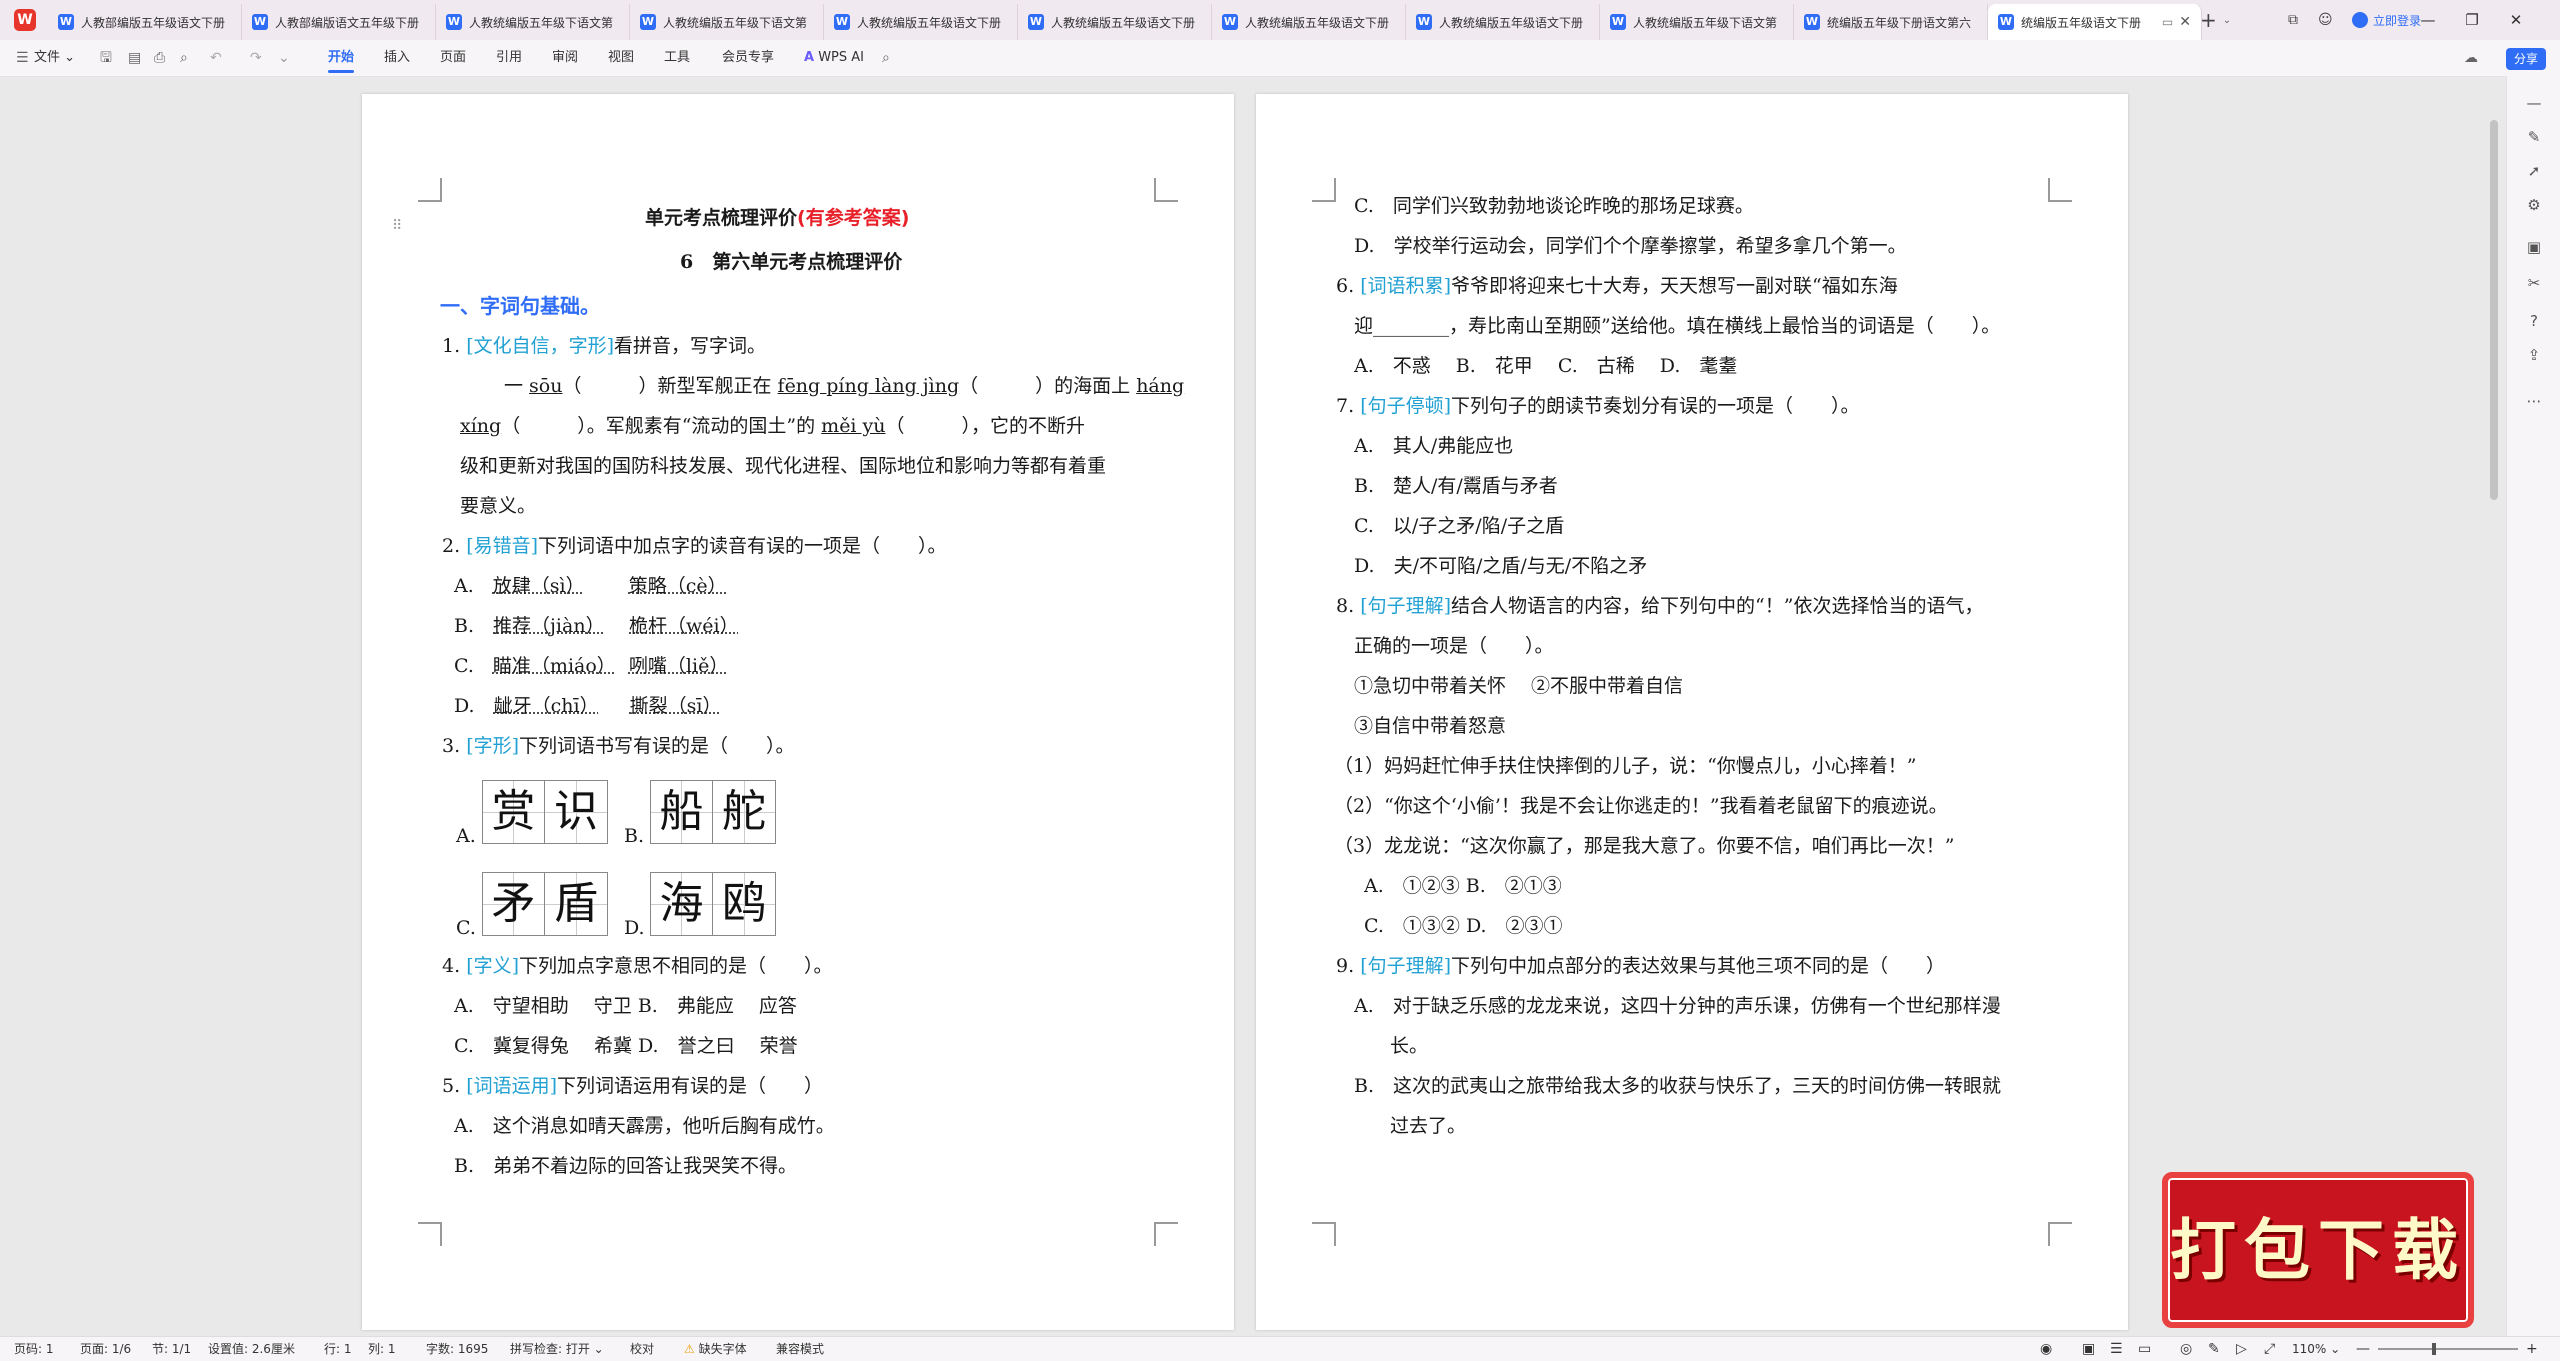  What do you see at coordinates (748, 58) in the screenshot?
I see `ribbon-tab-8: 会员专享` at bounding box center [748, 58].